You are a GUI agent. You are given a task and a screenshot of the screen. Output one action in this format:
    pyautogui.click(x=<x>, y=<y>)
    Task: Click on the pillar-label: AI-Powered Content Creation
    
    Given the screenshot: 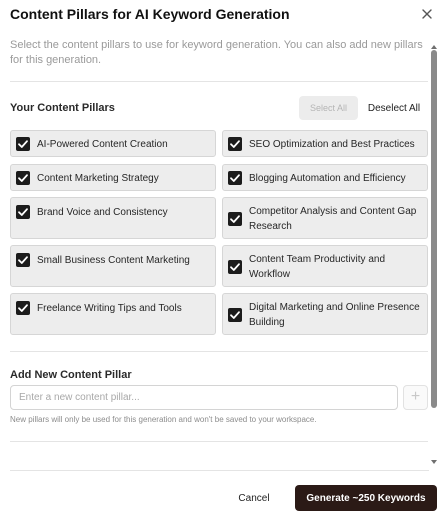 What is the action you would take?
    pyautogui.click(x=102, y=144)
    